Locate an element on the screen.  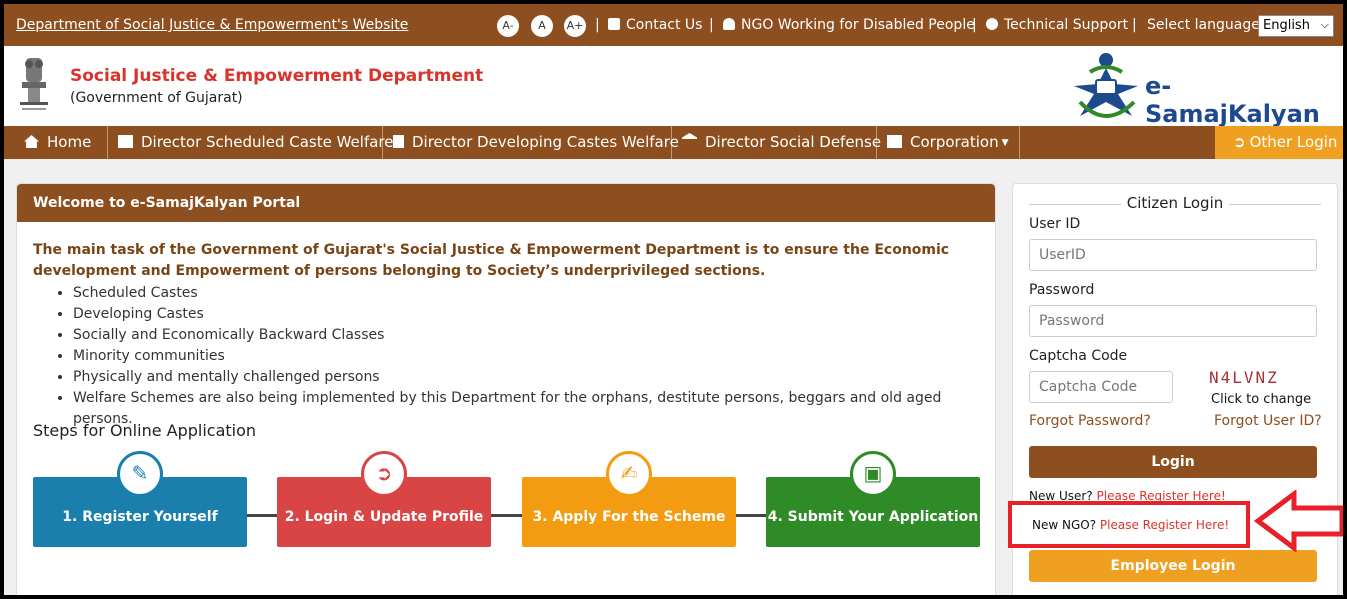
nav-director-social-defense: Director Social Defense is located at coordinates (776, 142).